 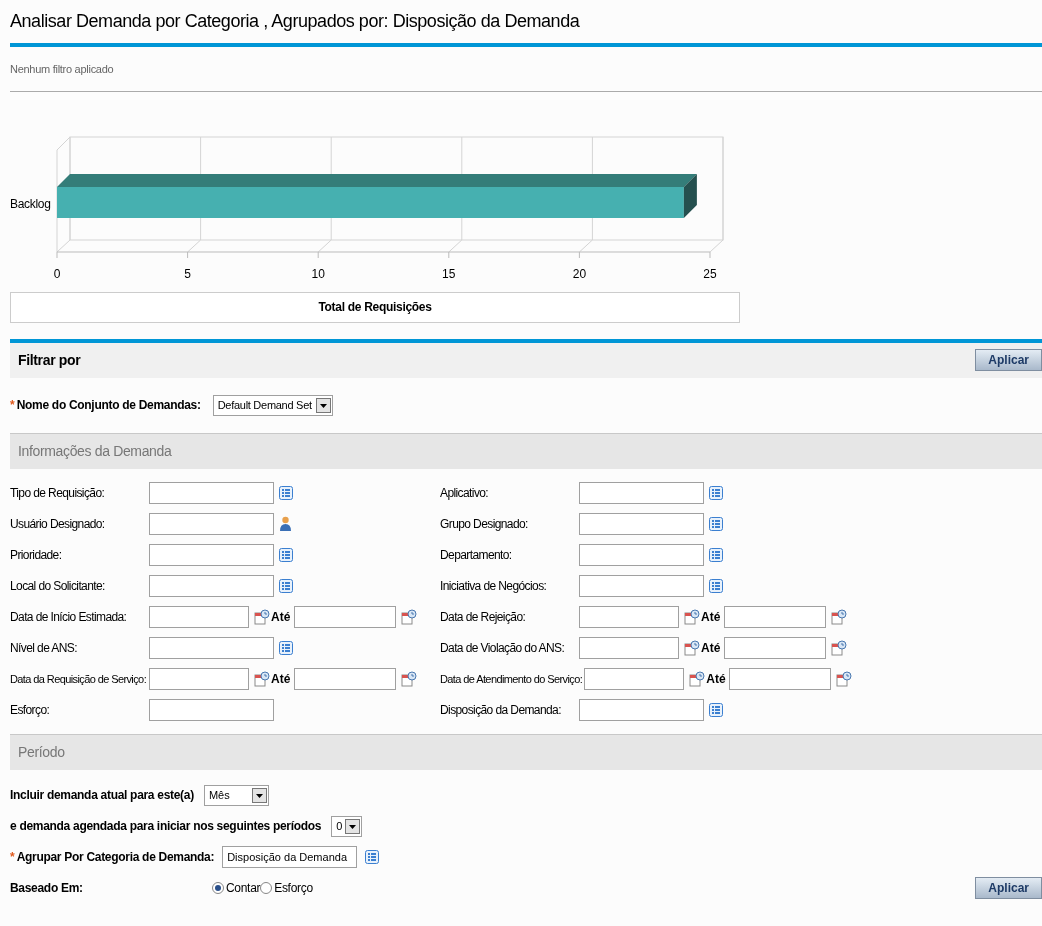 What do you see at coordinates (290, 857) in the screenshot?
I see `input-field: Disposição da Demanda` at bounding box center [290, 857].